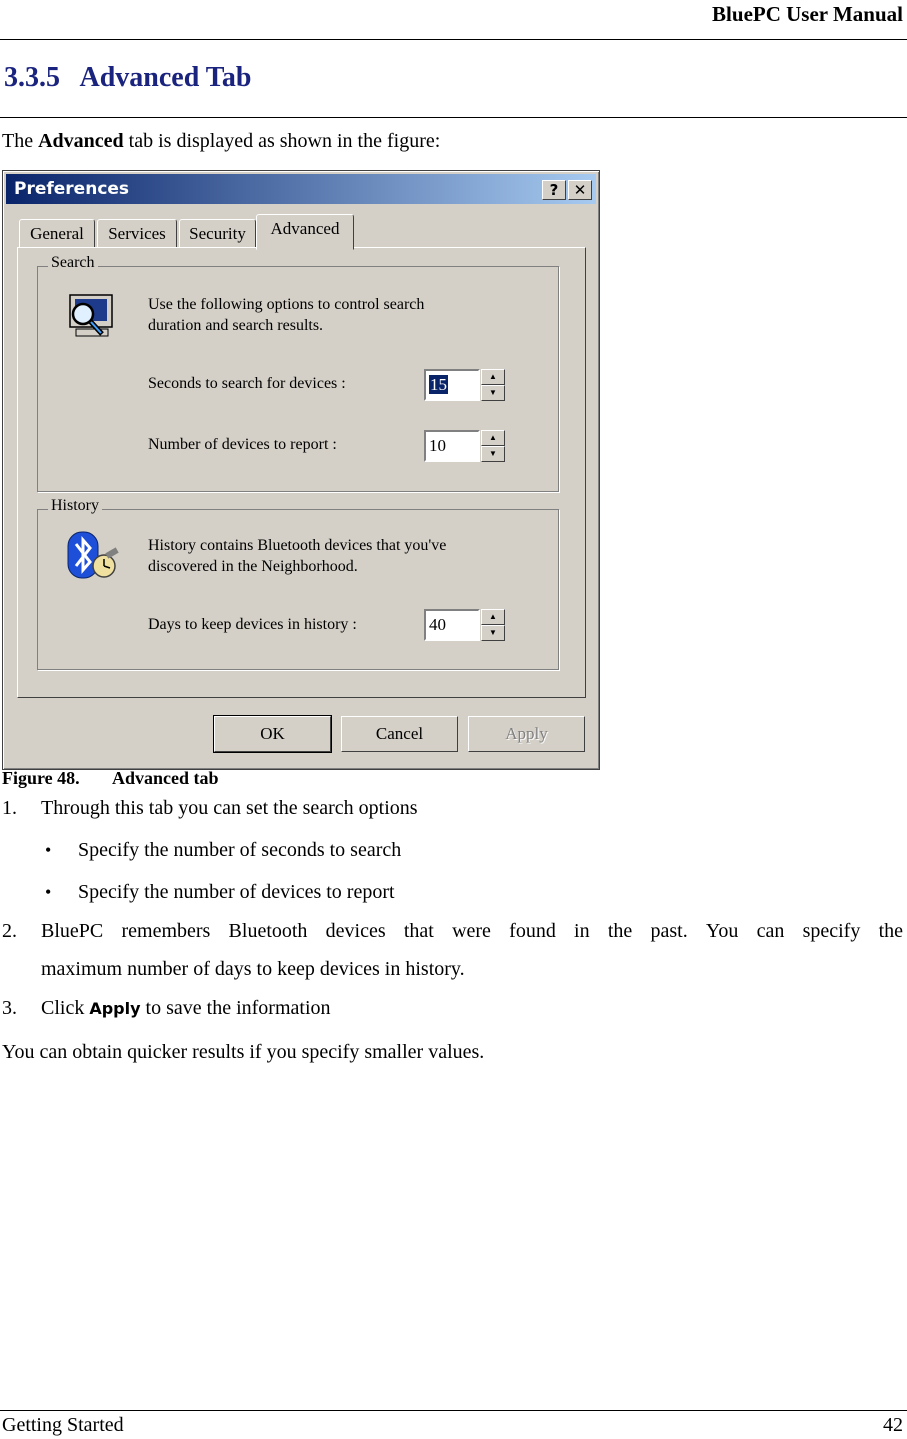 This screenshot has width=907, height=1439. What do you see at coordinates (9, 1008) in the screenshot?
I see `step-3-number: 3.` at bounding box center [9, 1008].